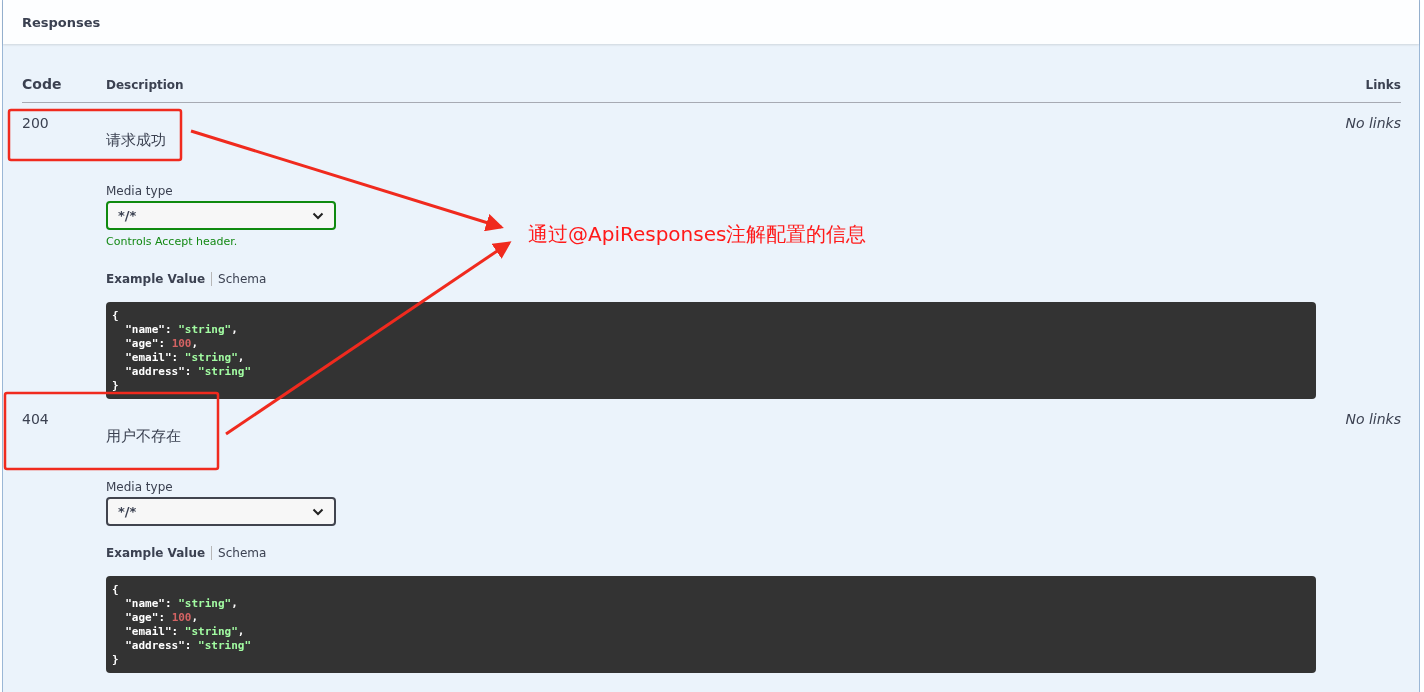 Image resolution: width=1424 pixels, height=692 pixels. What do you see at coordinates (136, 140) in the screenshot?
I see `response-description: 请求成功` at bounding box center [136, 140].